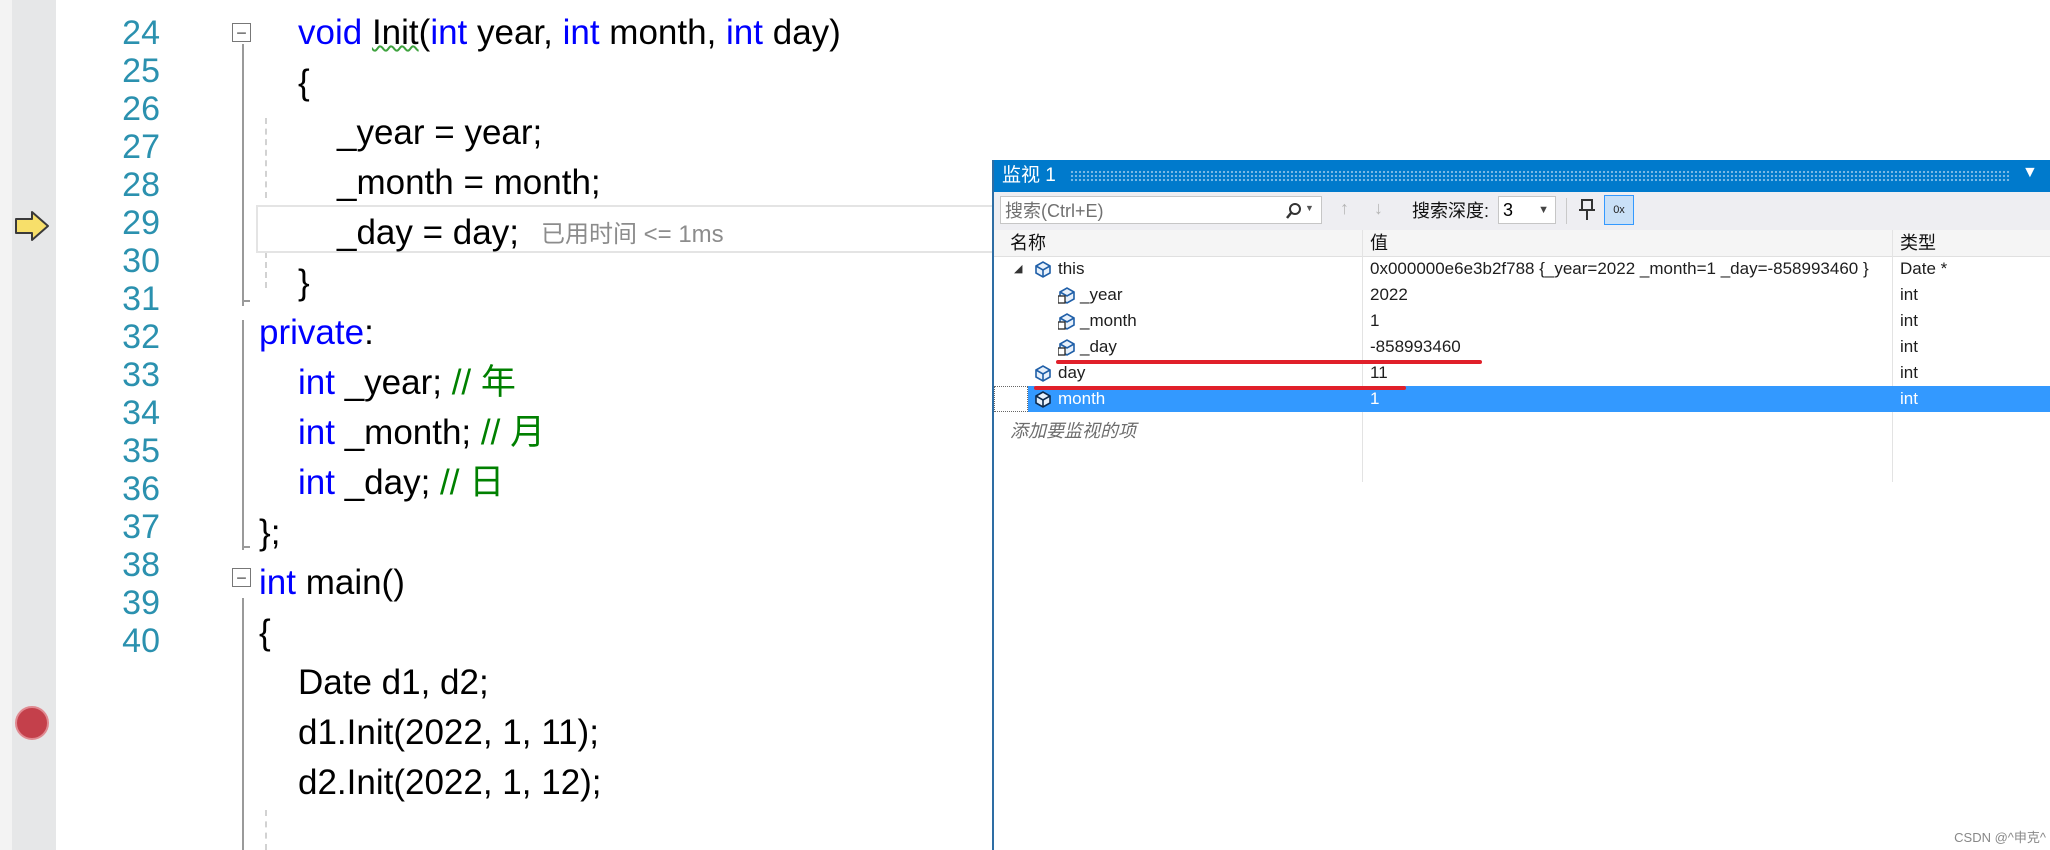 The height and width of the screenshot is (850, 2050). I want to click on watch-row-day-field: _day -858993460 int, so click(1522, 347).